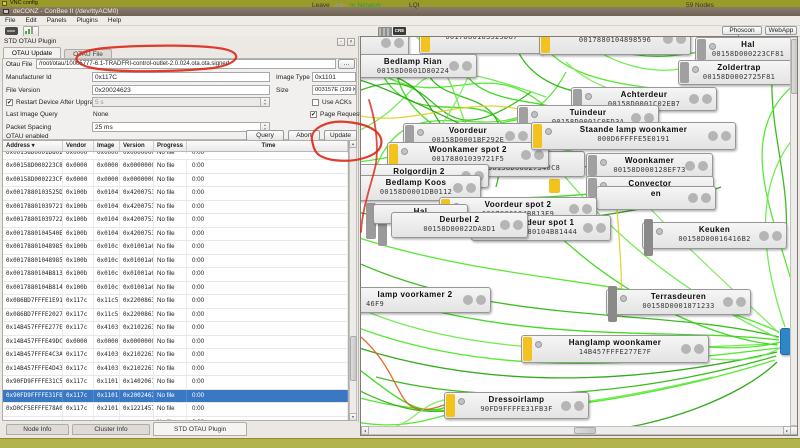 The width and height of the screenshot is (800, 448). I want to click on packet-spacing-input: 25 ms ▴ ▾, so click(181, 127).